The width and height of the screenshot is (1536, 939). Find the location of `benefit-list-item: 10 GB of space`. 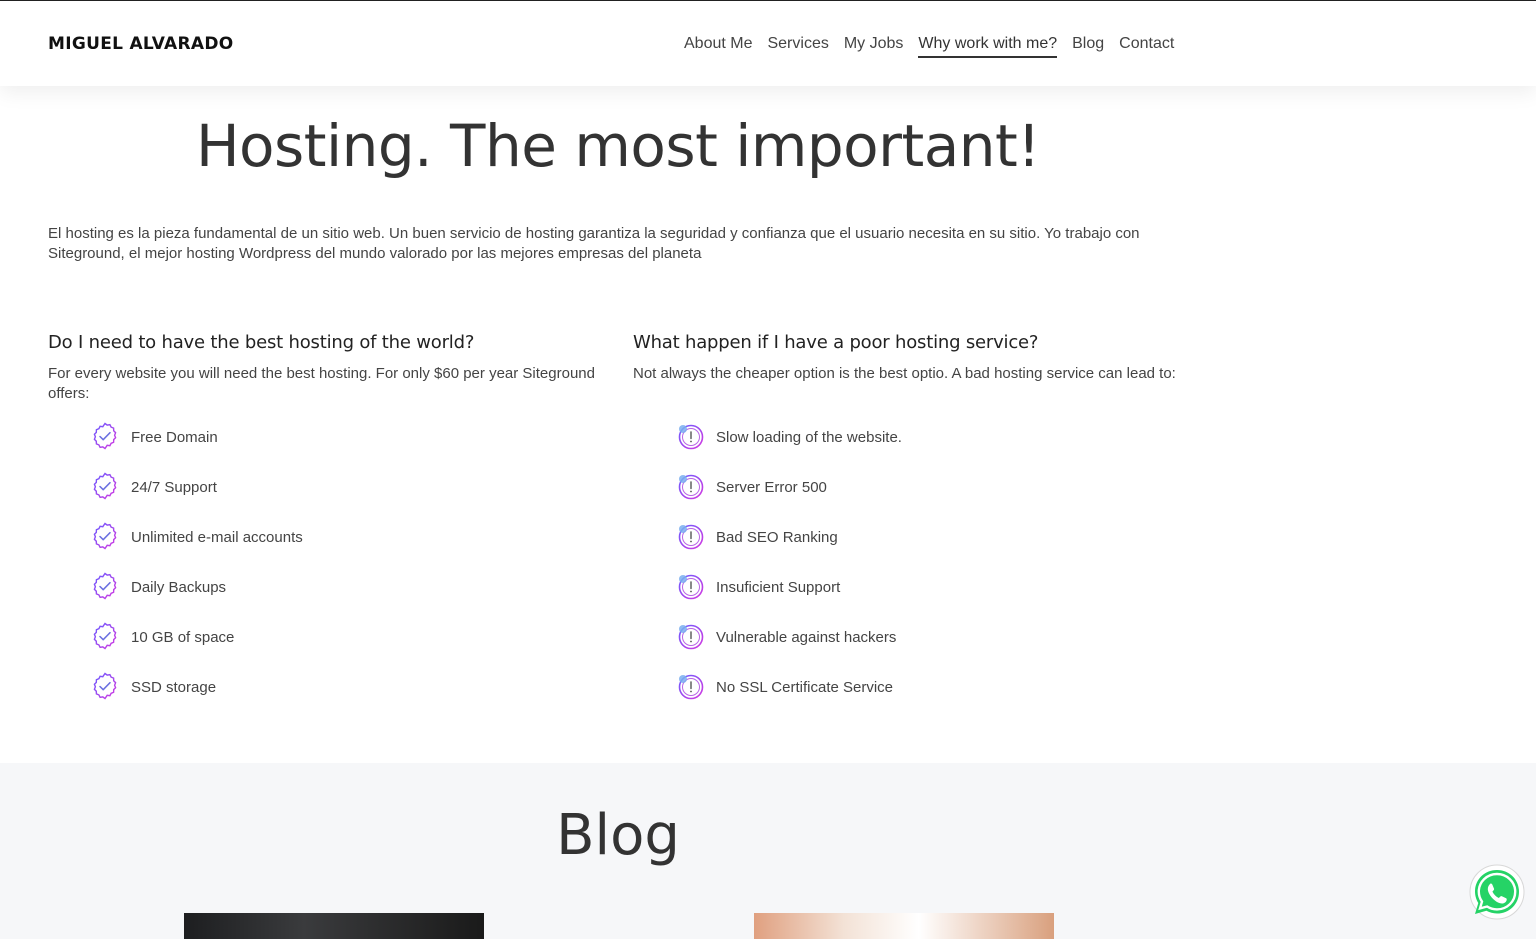

benefit-list-item: 10 GB of space is located at coordinates (344, 650).